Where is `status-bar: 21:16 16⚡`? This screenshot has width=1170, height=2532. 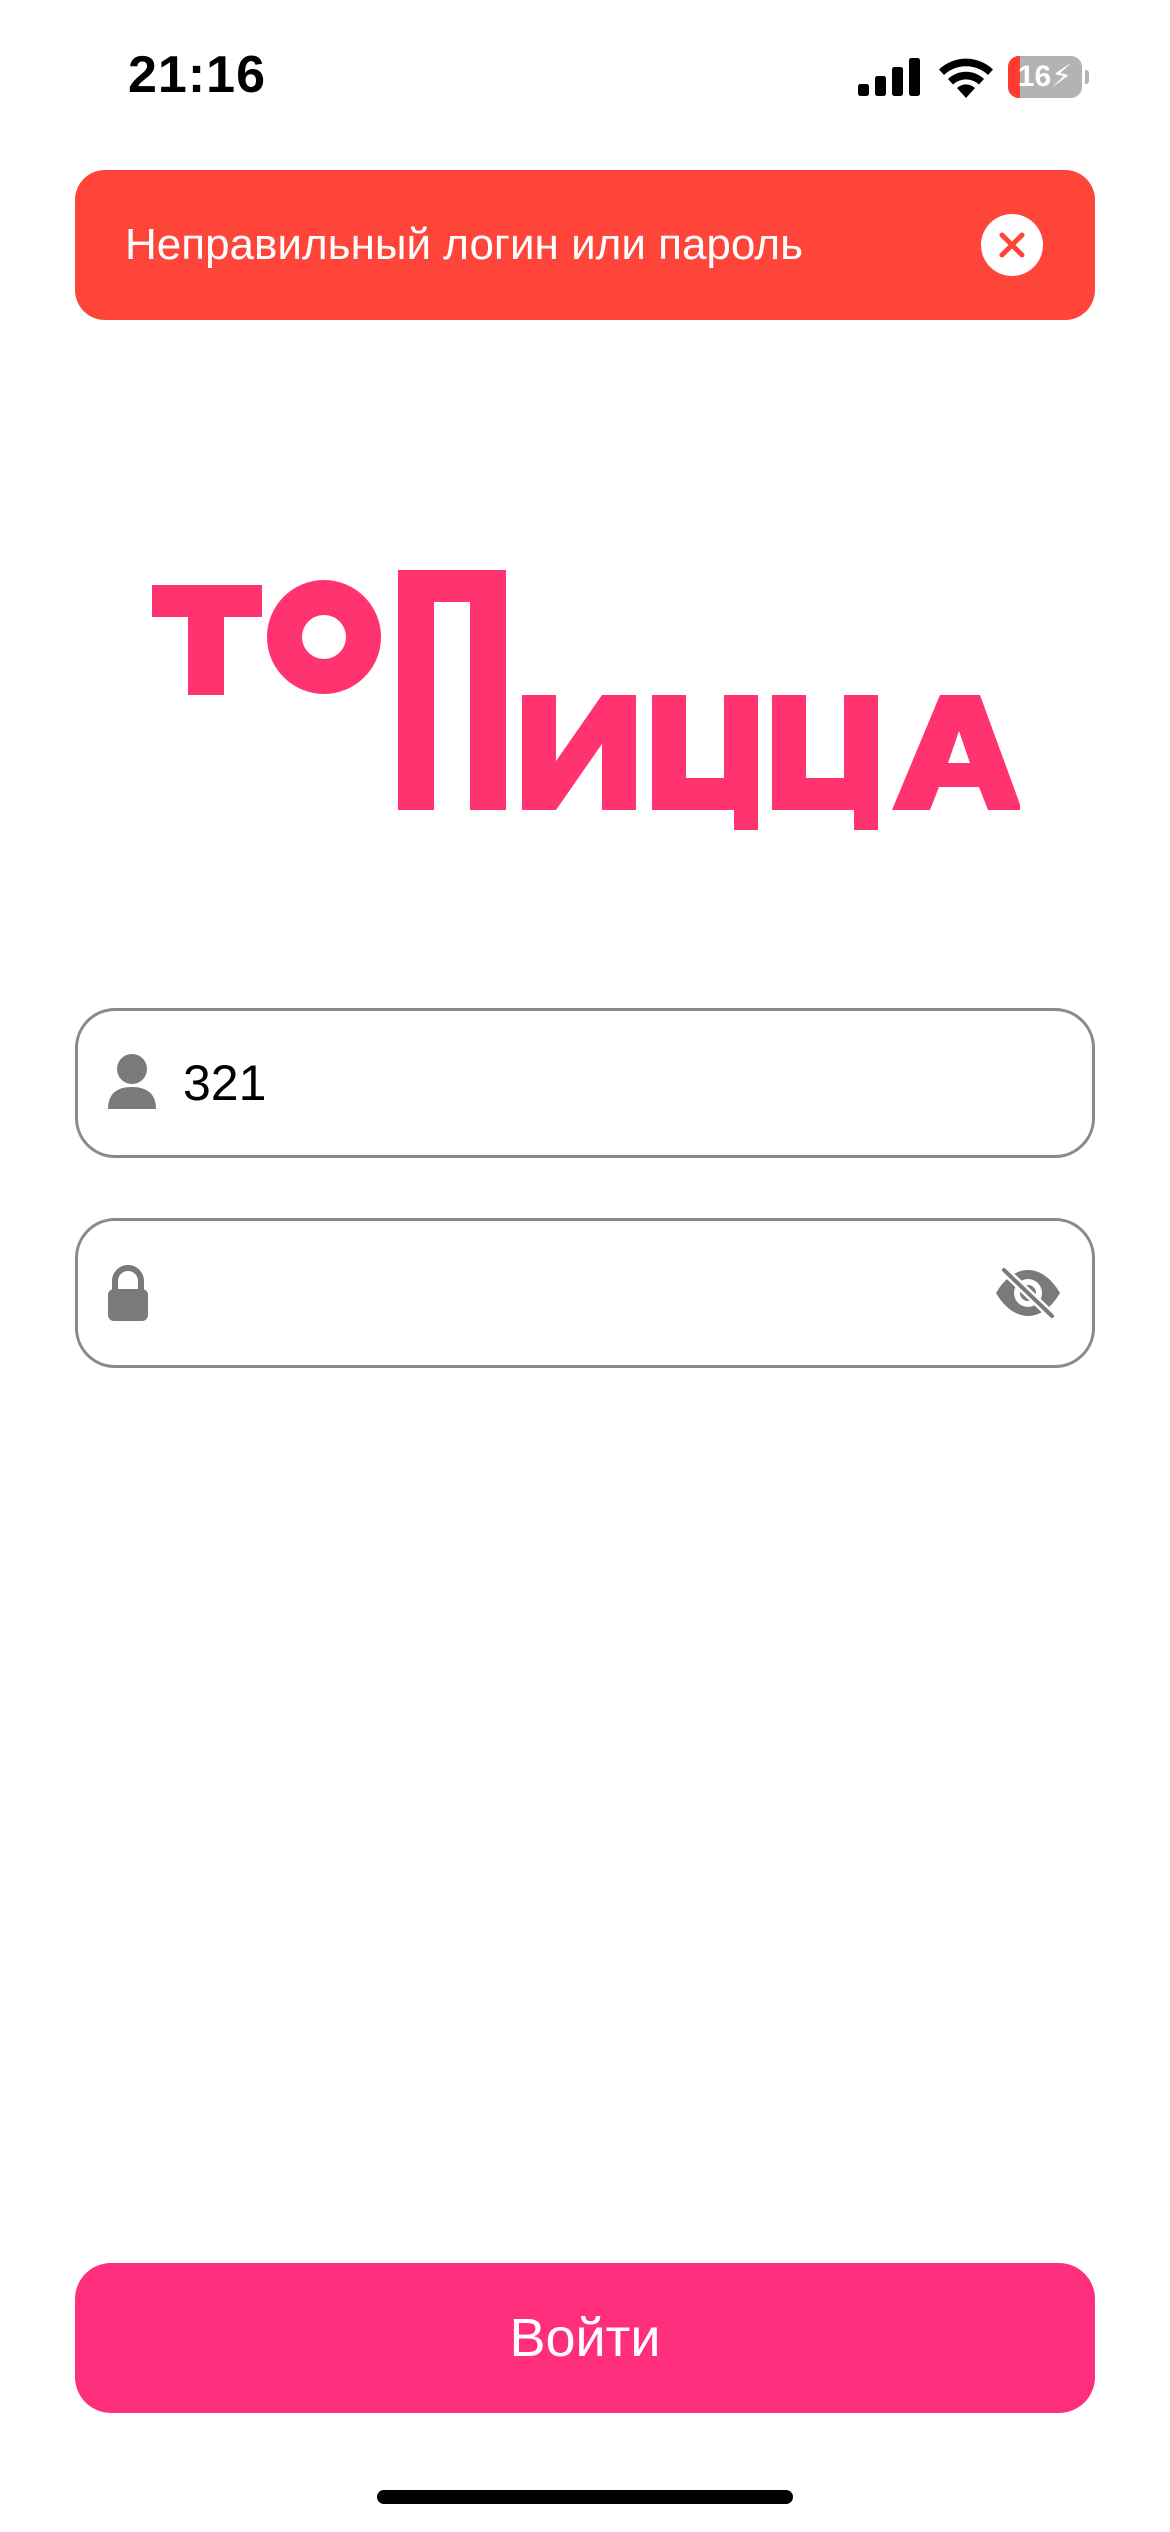 status-bar: 21:16 16⚡ is located at coordinates (585, 75).